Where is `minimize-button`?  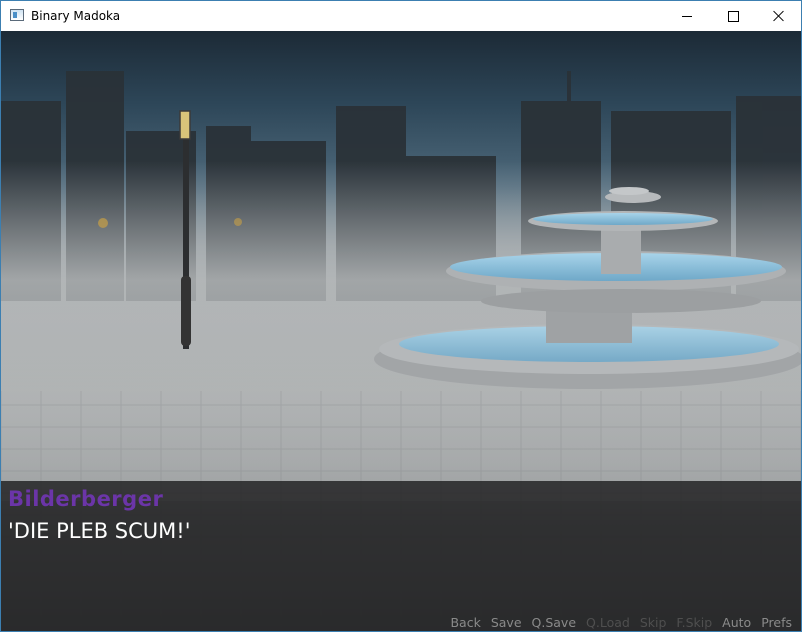 minimize-button is located at coordinates (687, 16).